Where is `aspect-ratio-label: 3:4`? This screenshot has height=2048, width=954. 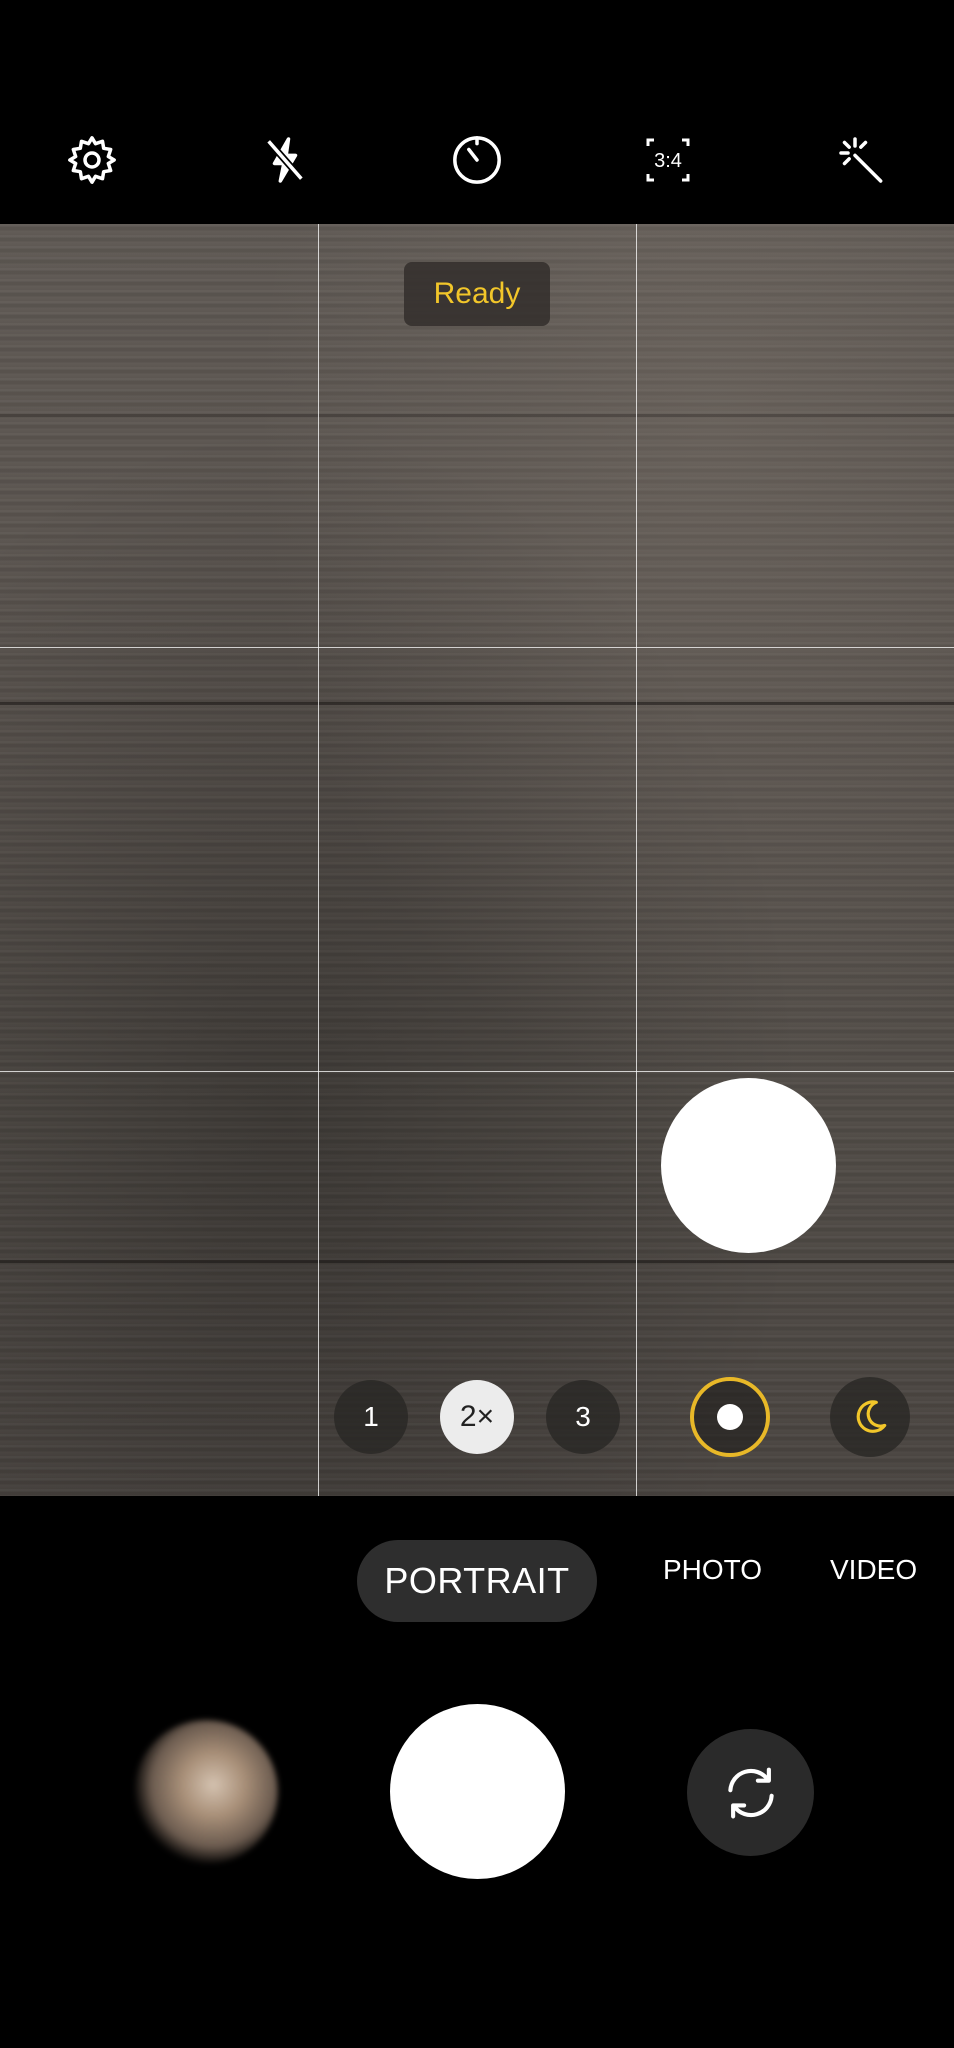
aspect-ratio-label: 3:4 is located at coordinates (668, 161).